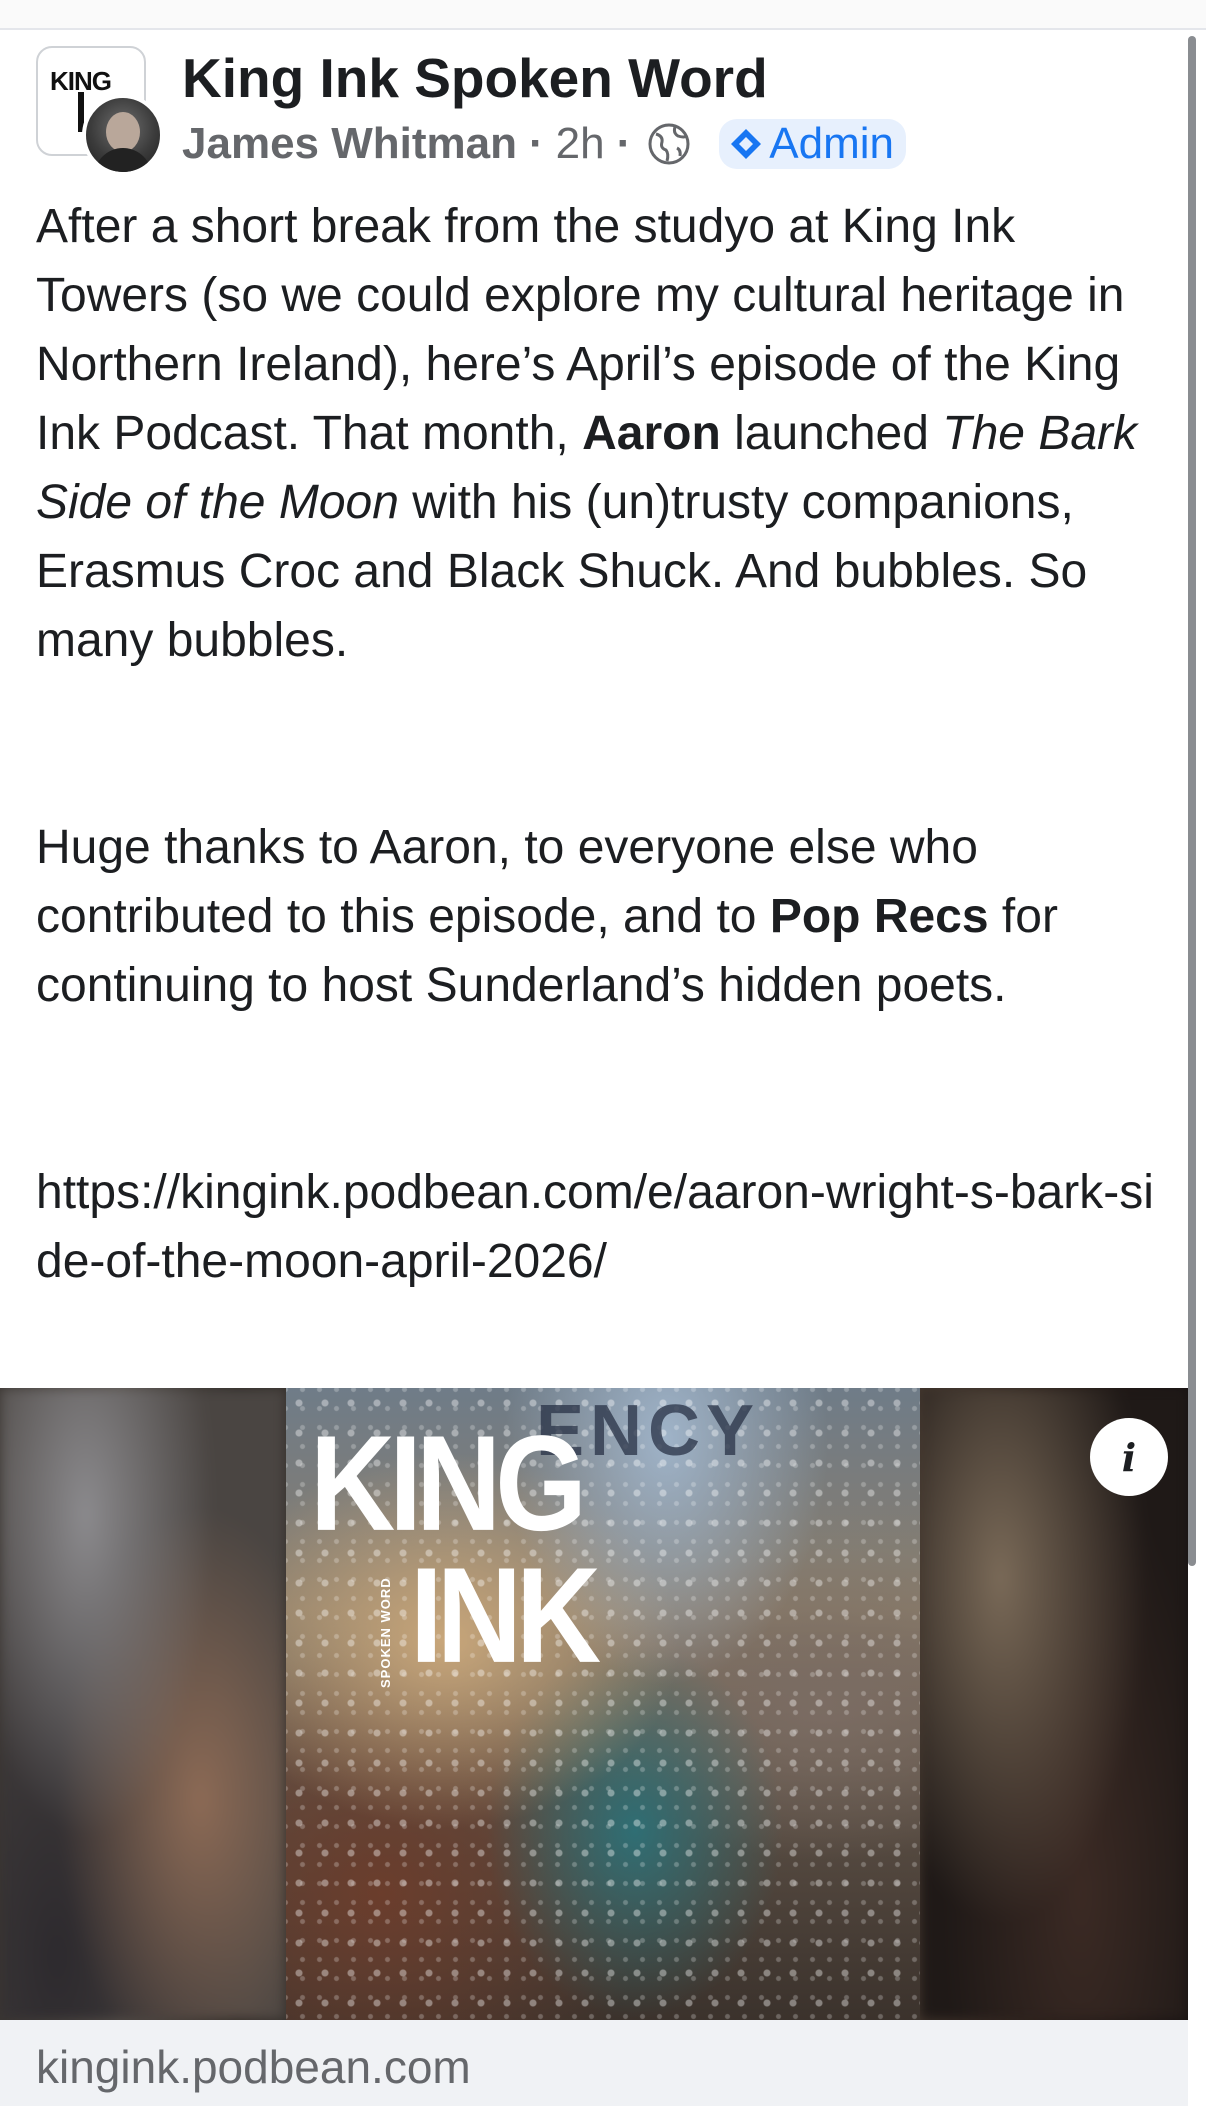 Image resolution: width=1206 pixels, height=2106 pixels. I want to click on author-avatar-body, so click(123, 160).